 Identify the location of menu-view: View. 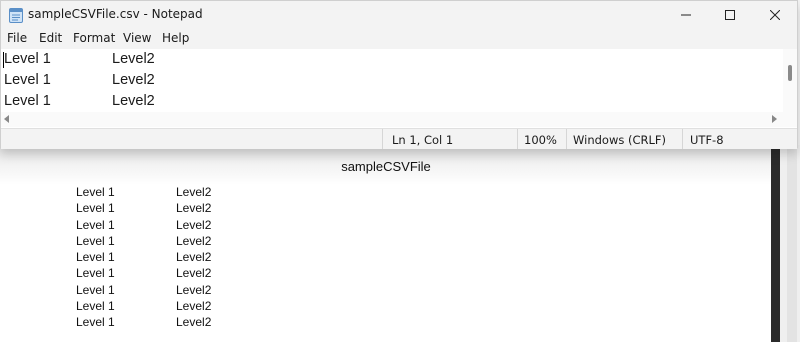
(137, 38).